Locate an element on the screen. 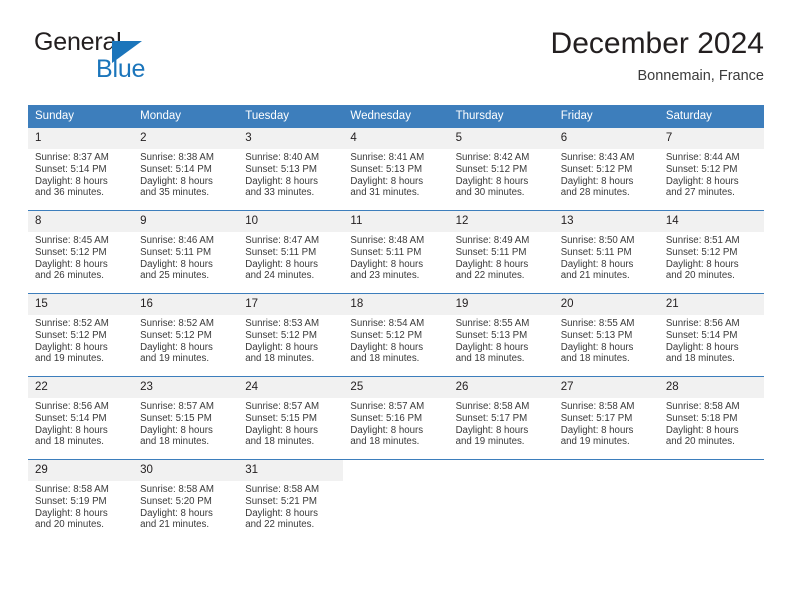  day-number: 6 is located at coordinates (606, 138).